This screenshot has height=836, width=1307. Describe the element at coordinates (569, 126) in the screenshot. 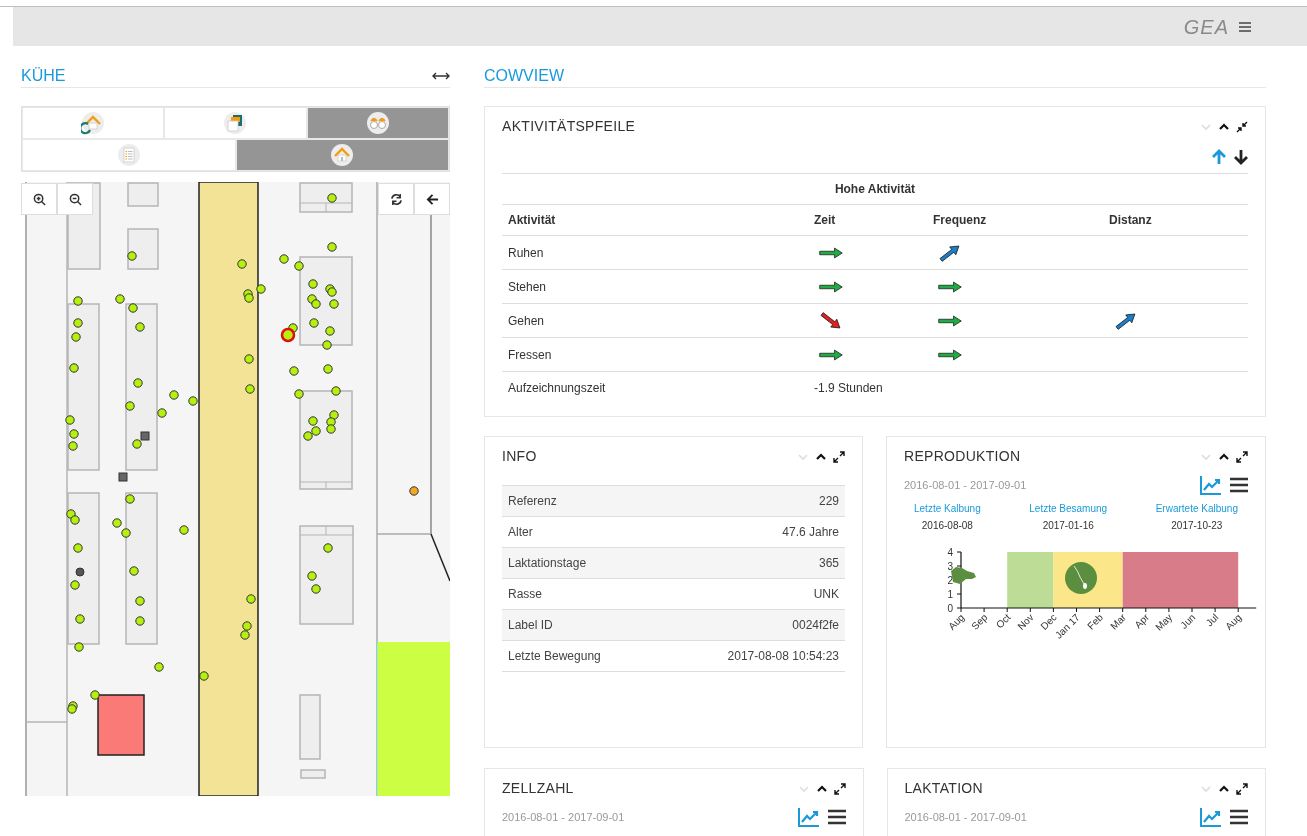

I see `panel-title: AKTIVITÄTSPFEILE` at that location.